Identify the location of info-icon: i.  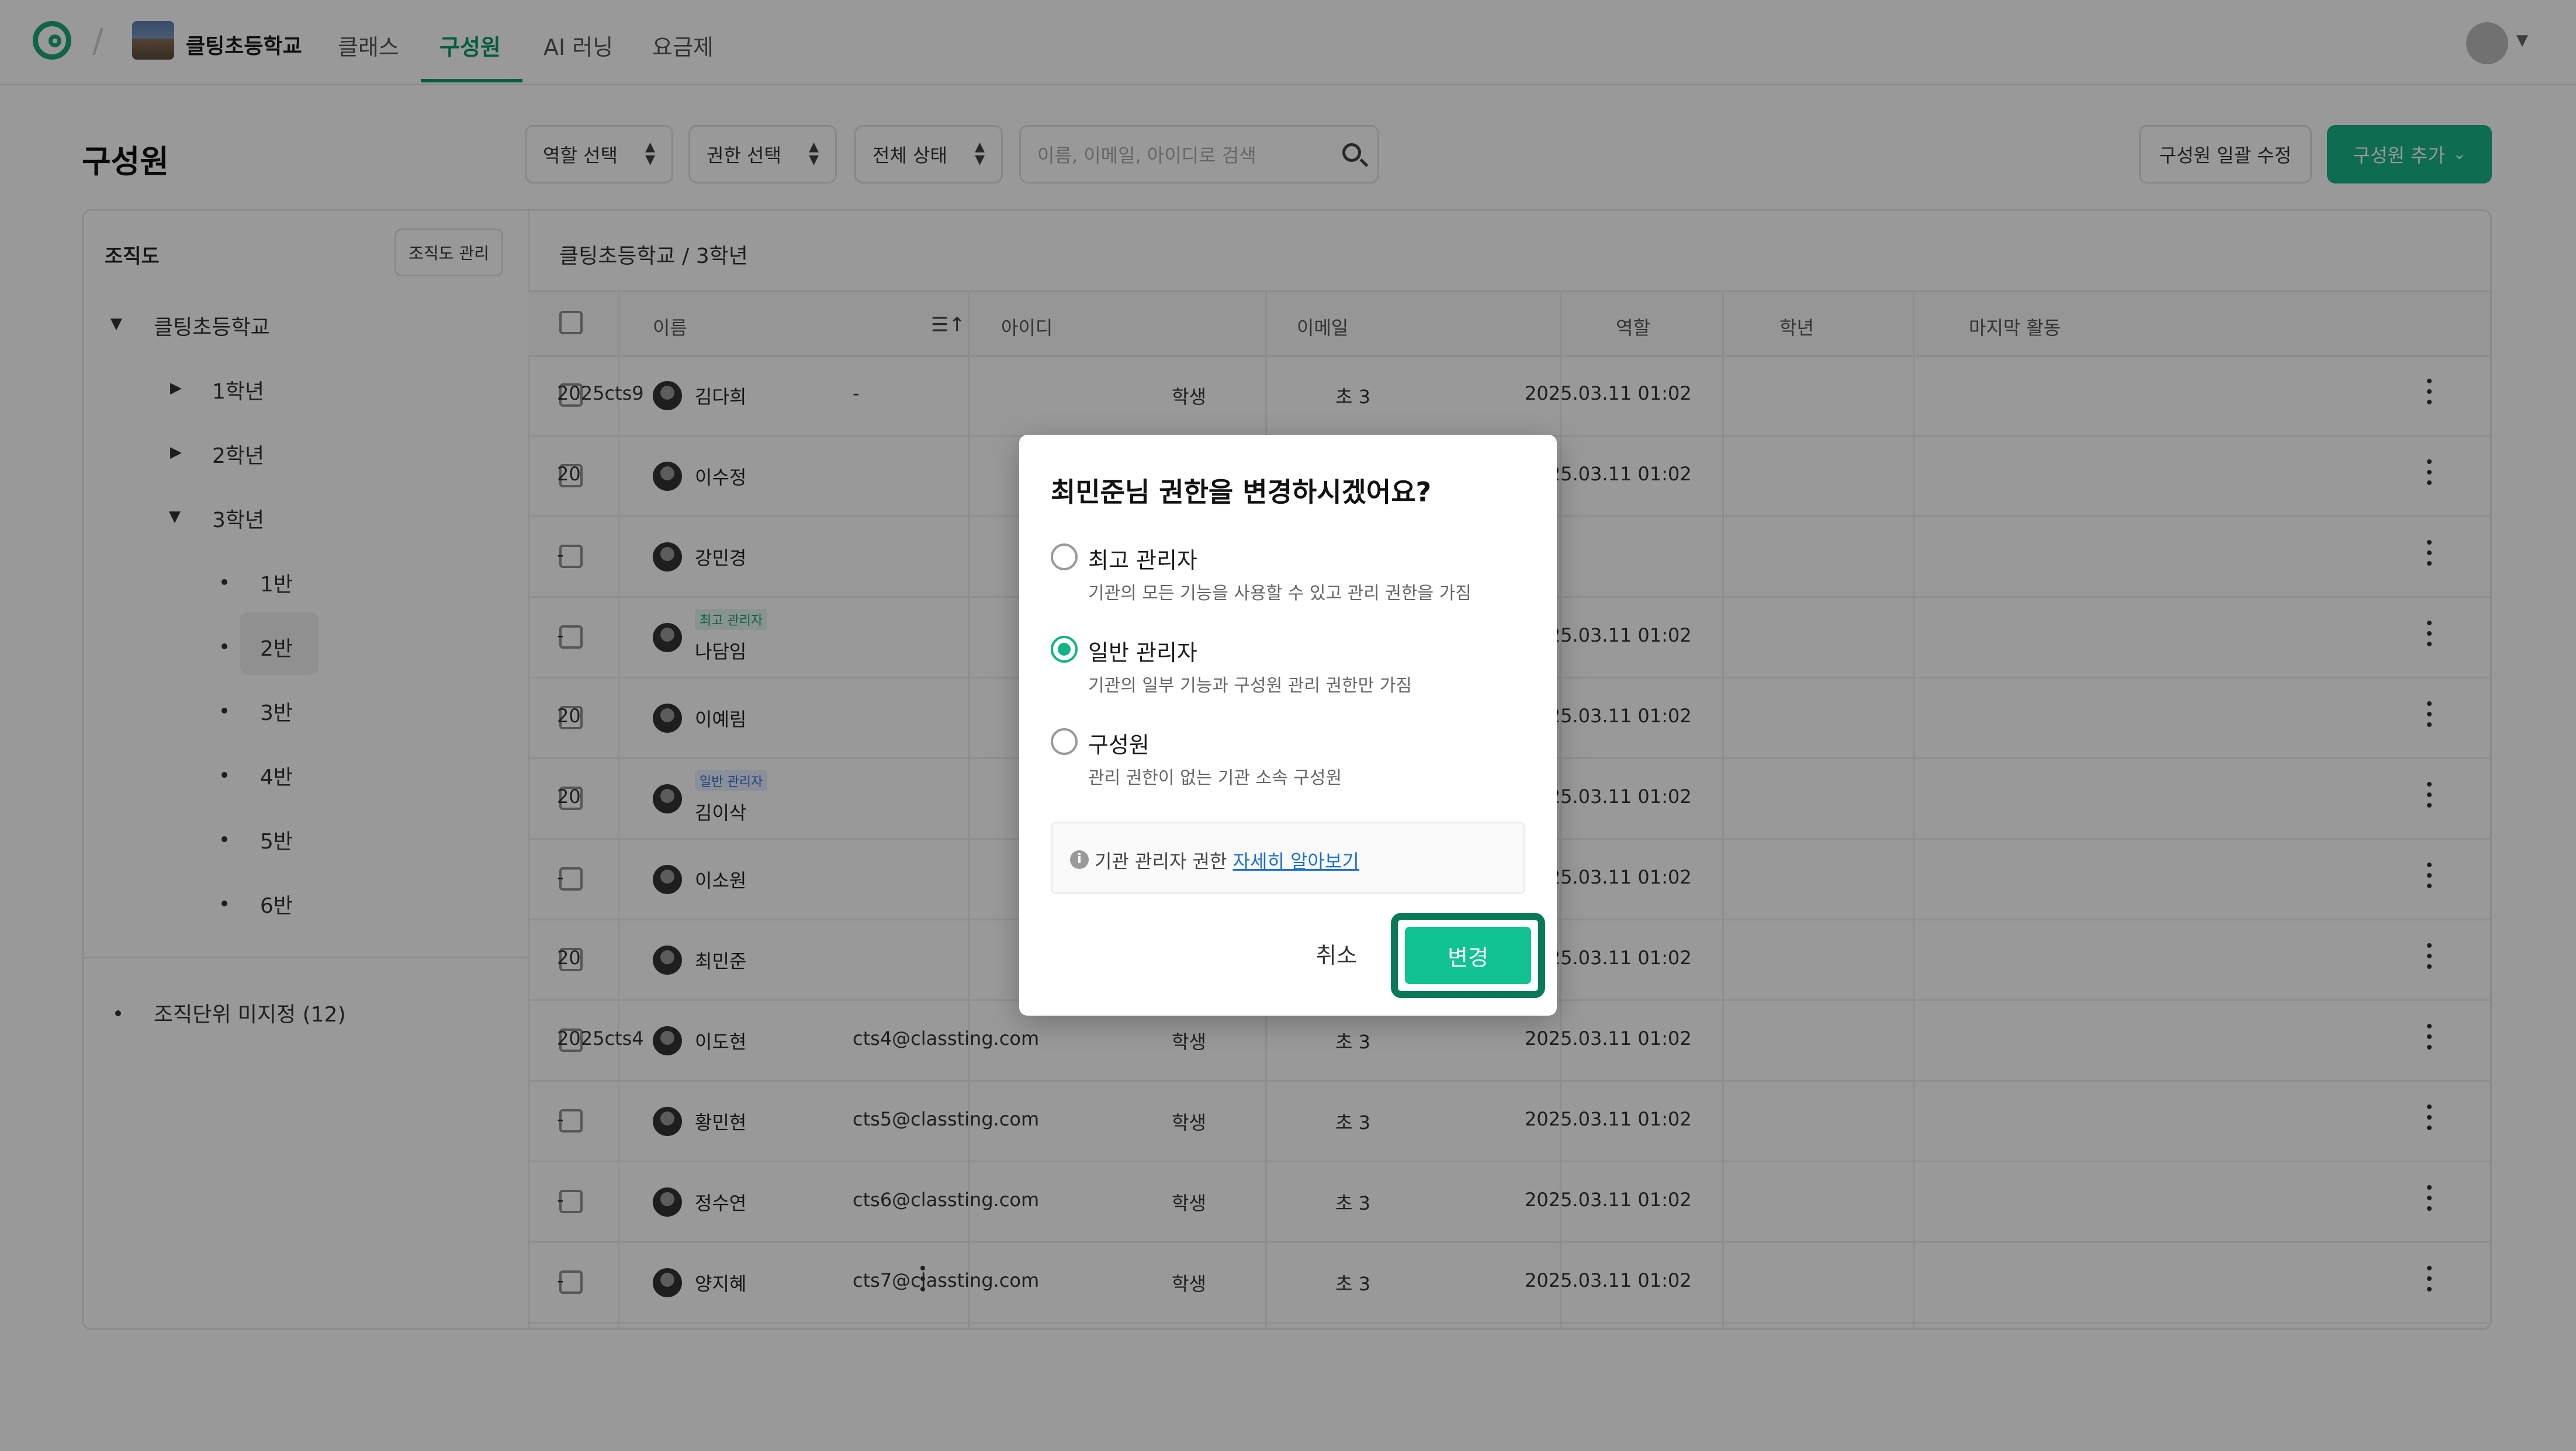
(1079, 860).